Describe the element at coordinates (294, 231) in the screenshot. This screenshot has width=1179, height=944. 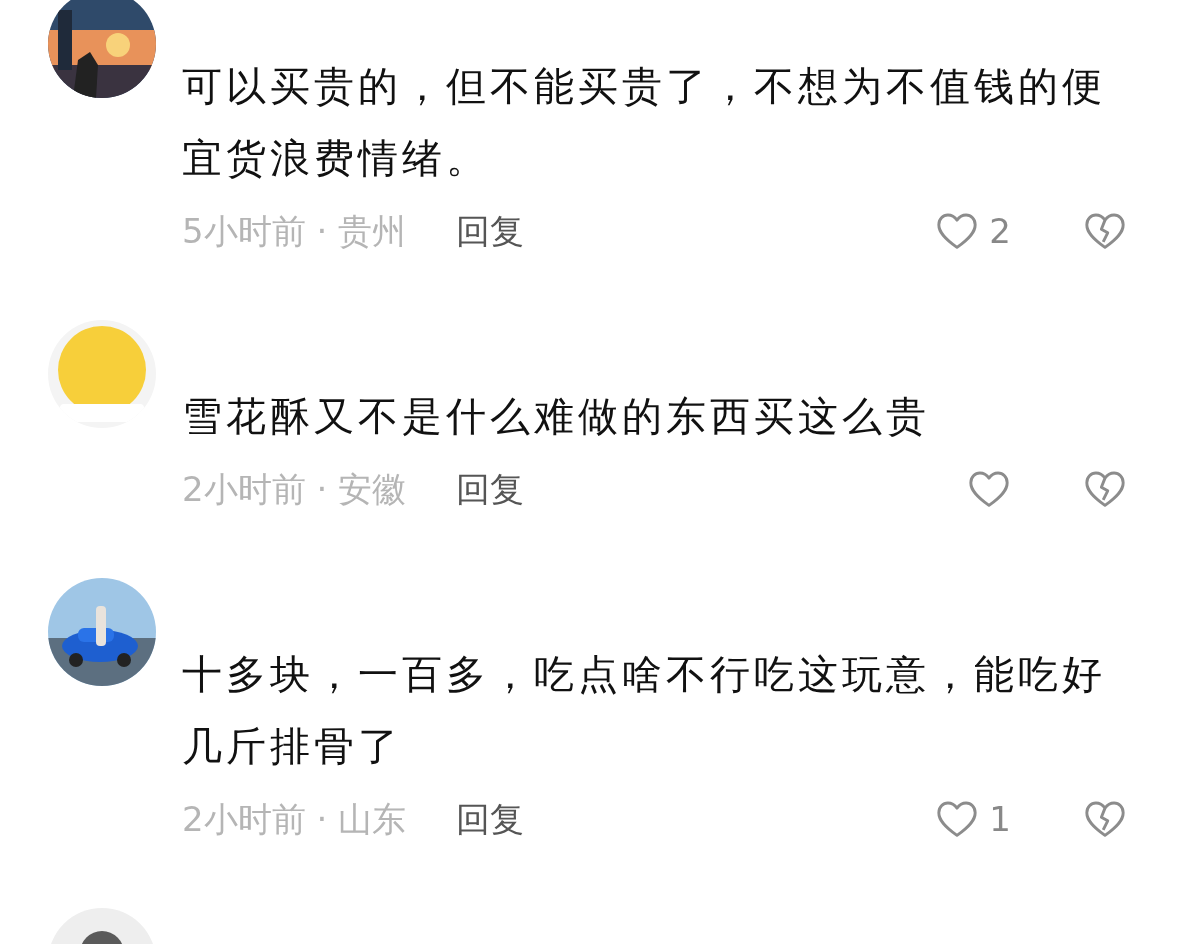
I see `comment-time-location: 5小时前 · 贵州` at that location.